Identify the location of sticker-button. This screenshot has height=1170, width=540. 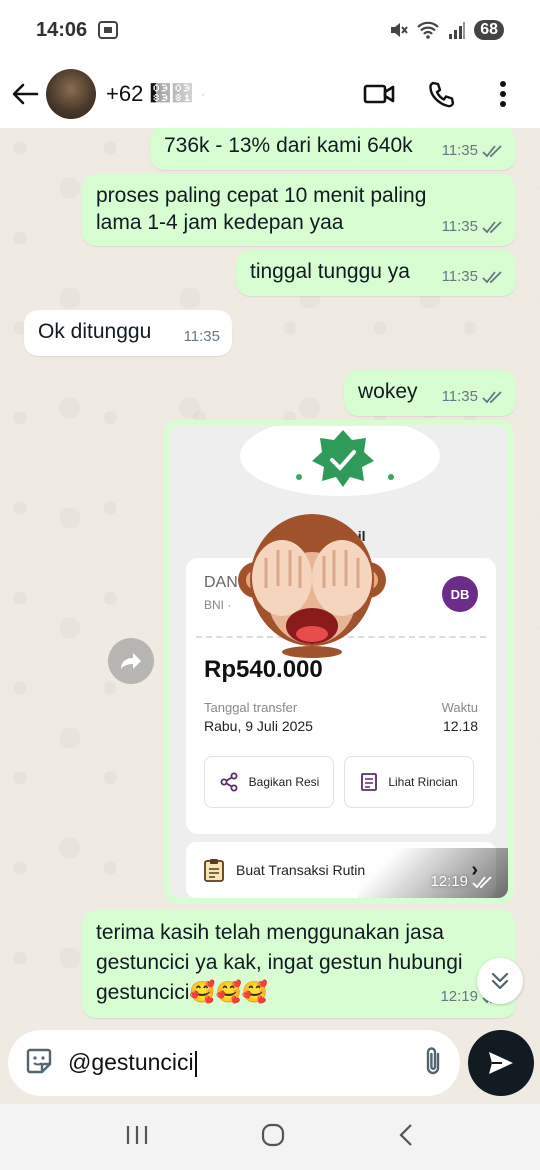
(39, 1063).